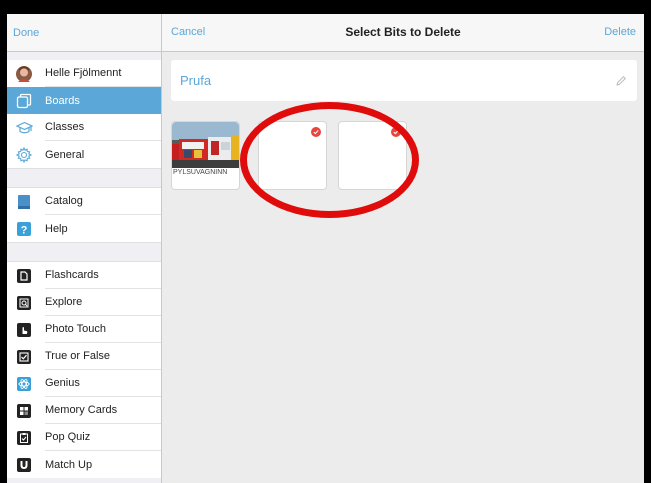 The image size is (651, 483). What do you see at coordinates (200, 172) in the screenshot?
I see `bit-caption: PYLSUVAGNINN` at bounding box center [200, 172].